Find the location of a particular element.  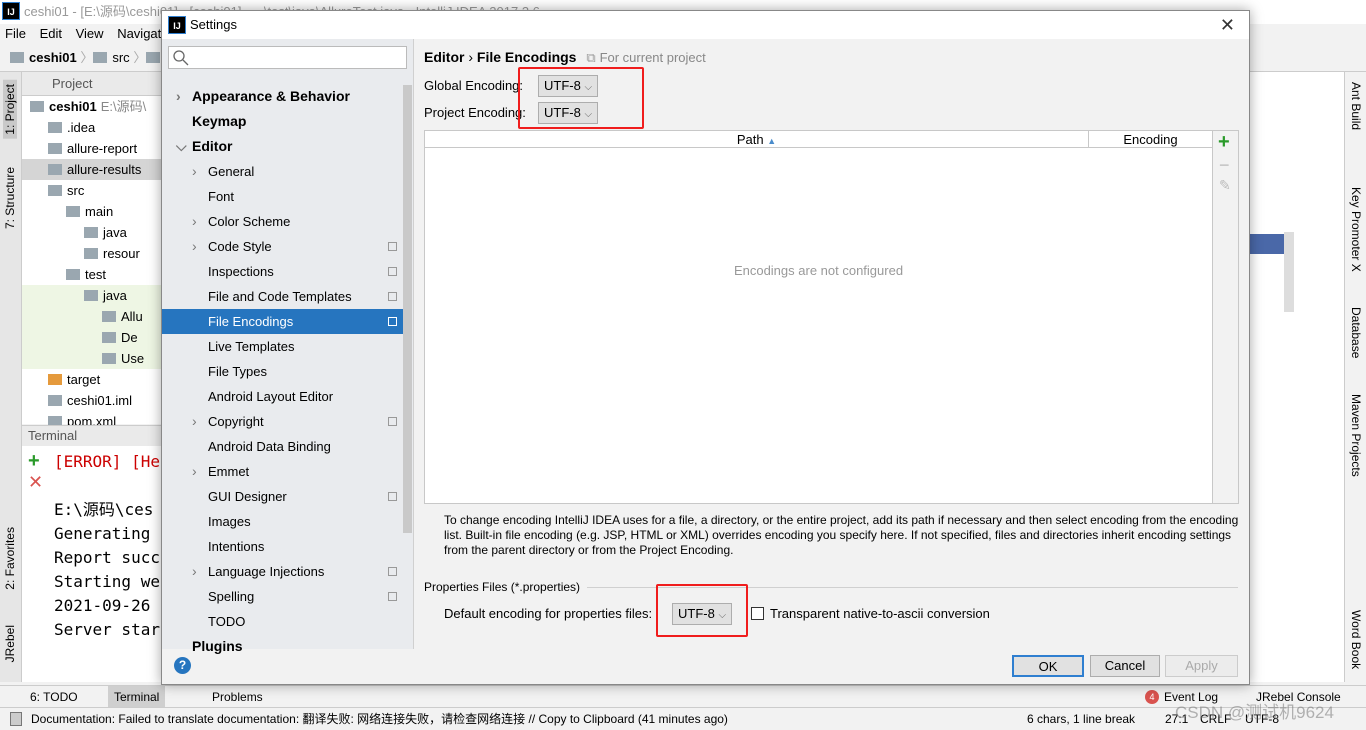

tab-todo: 6: TODO is located at coordinates (54, 697).